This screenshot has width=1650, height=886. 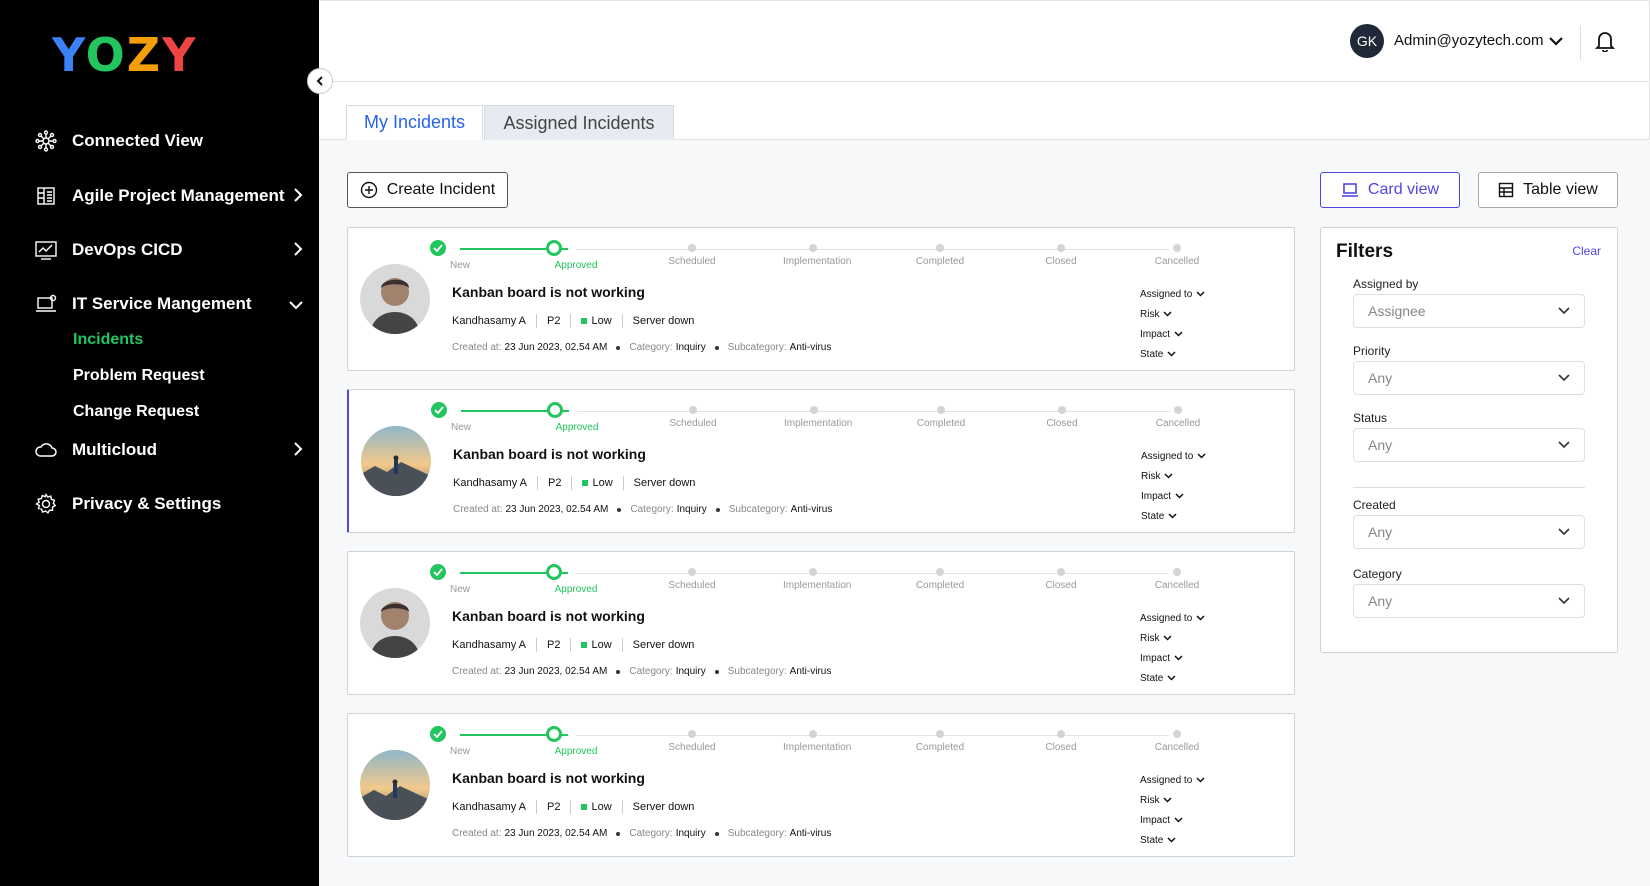 What do you see at coordinates (1468, 40) in the screenshot?
I see `user-email: Admin@yozytech.com` at bounding box center [1468, 40].